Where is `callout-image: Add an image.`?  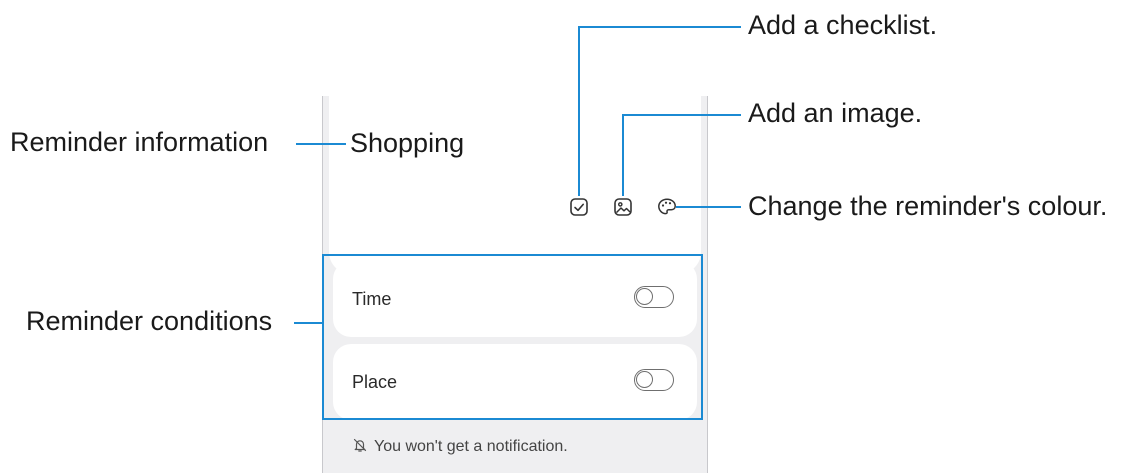
callout-image: Add an image. is located at coordinates (835, 113).